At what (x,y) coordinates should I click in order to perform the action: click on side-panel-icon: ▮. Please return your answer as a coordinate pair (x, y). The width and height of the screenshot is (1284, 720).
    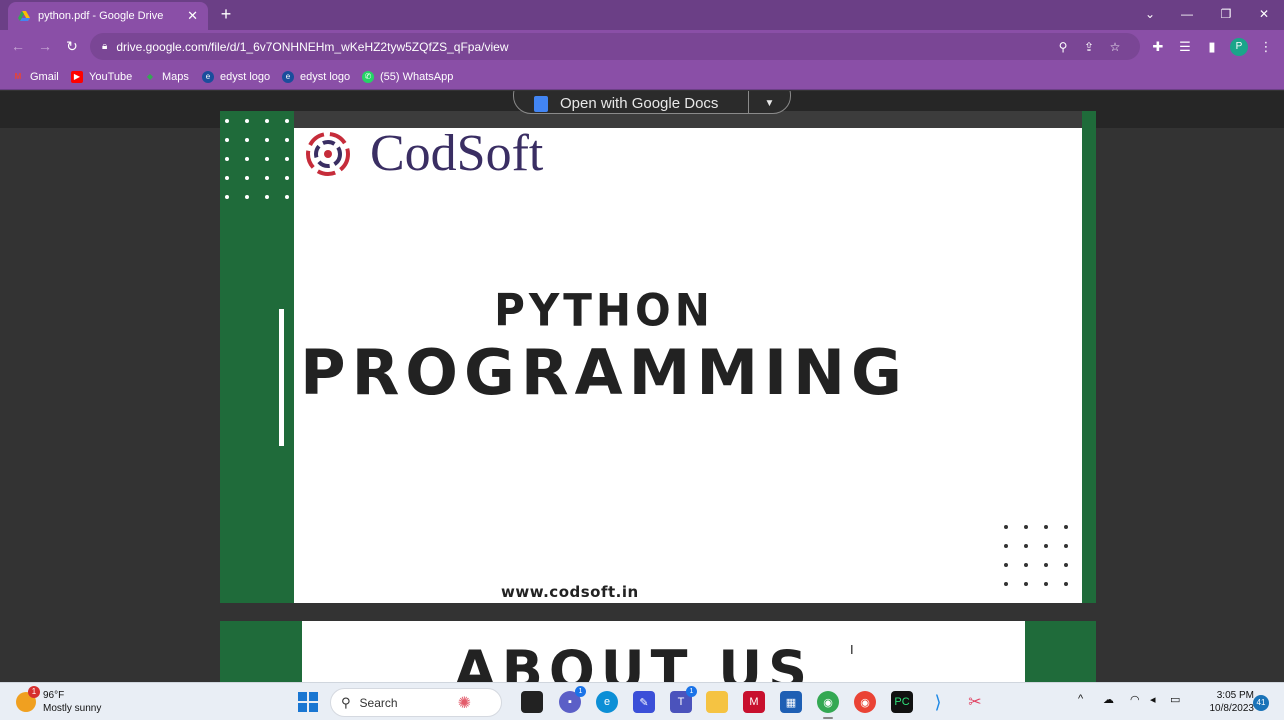
    Looking at the image, I should click on (1212, 47).